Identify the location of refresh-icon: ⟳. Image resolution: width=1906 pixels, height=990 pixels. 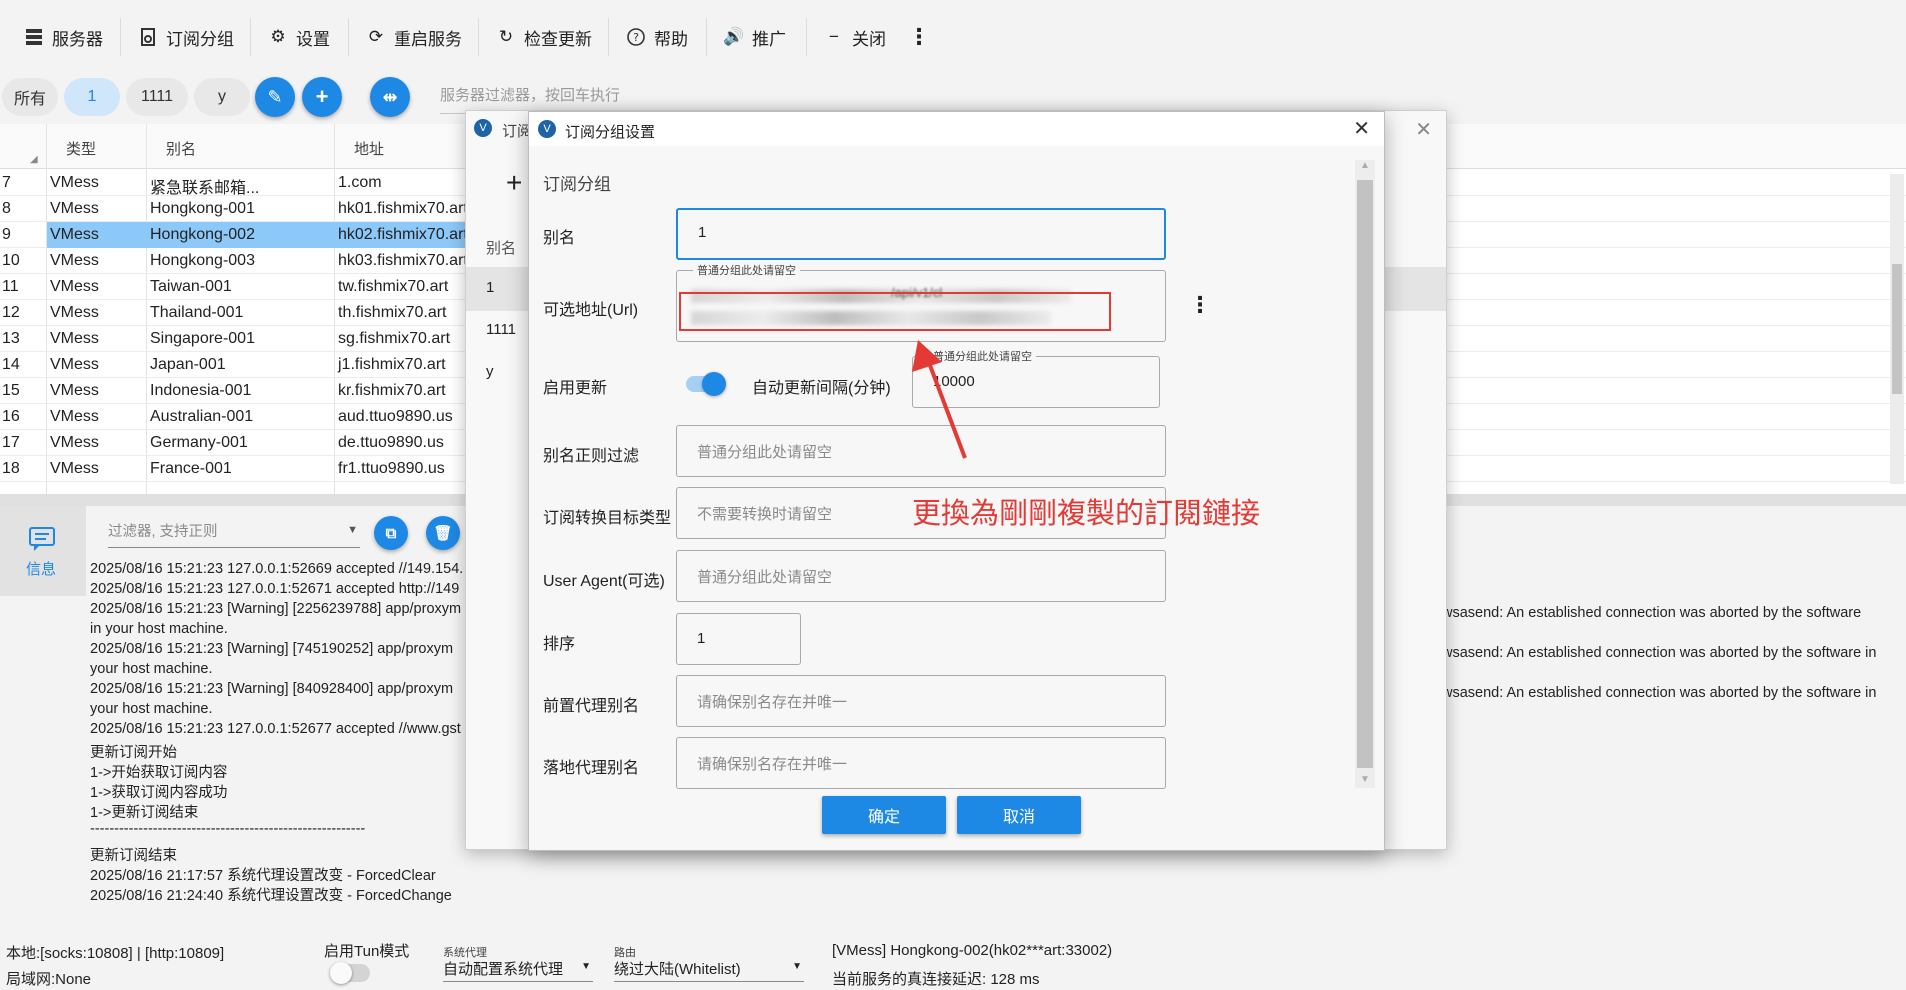
(376, 36).